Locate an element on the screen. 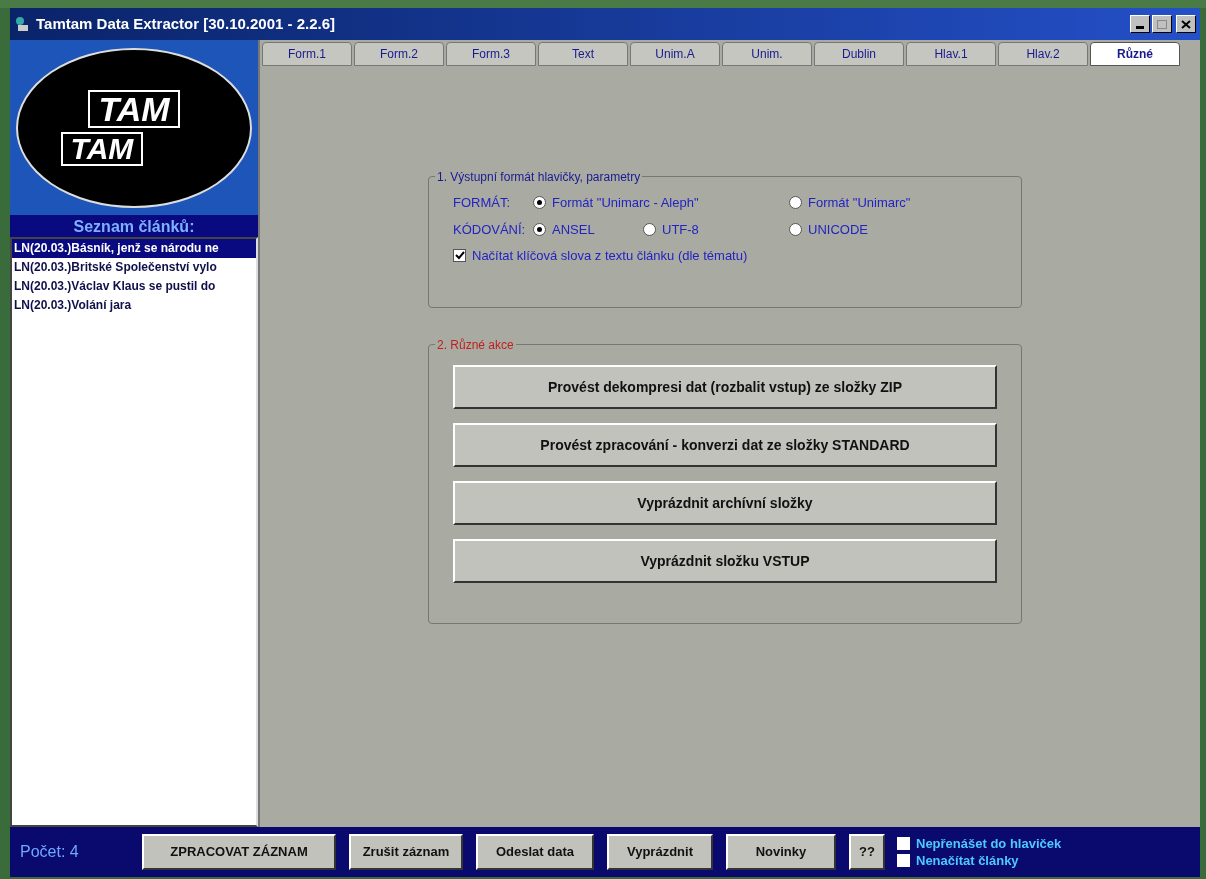 The image size is (1206, 879). toolbar-button: Novinky is located at coordinates (781, 852).